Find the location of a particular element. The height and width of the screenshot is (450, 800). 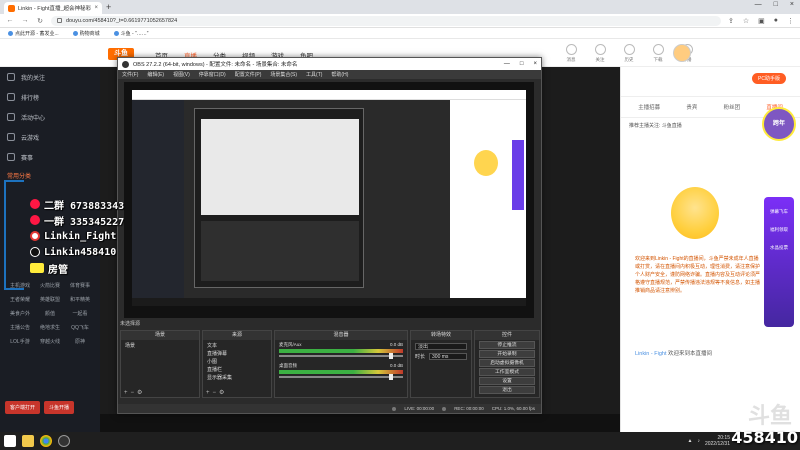

obs-menu-view: 视图(V) is located at coordinates (181, 74).